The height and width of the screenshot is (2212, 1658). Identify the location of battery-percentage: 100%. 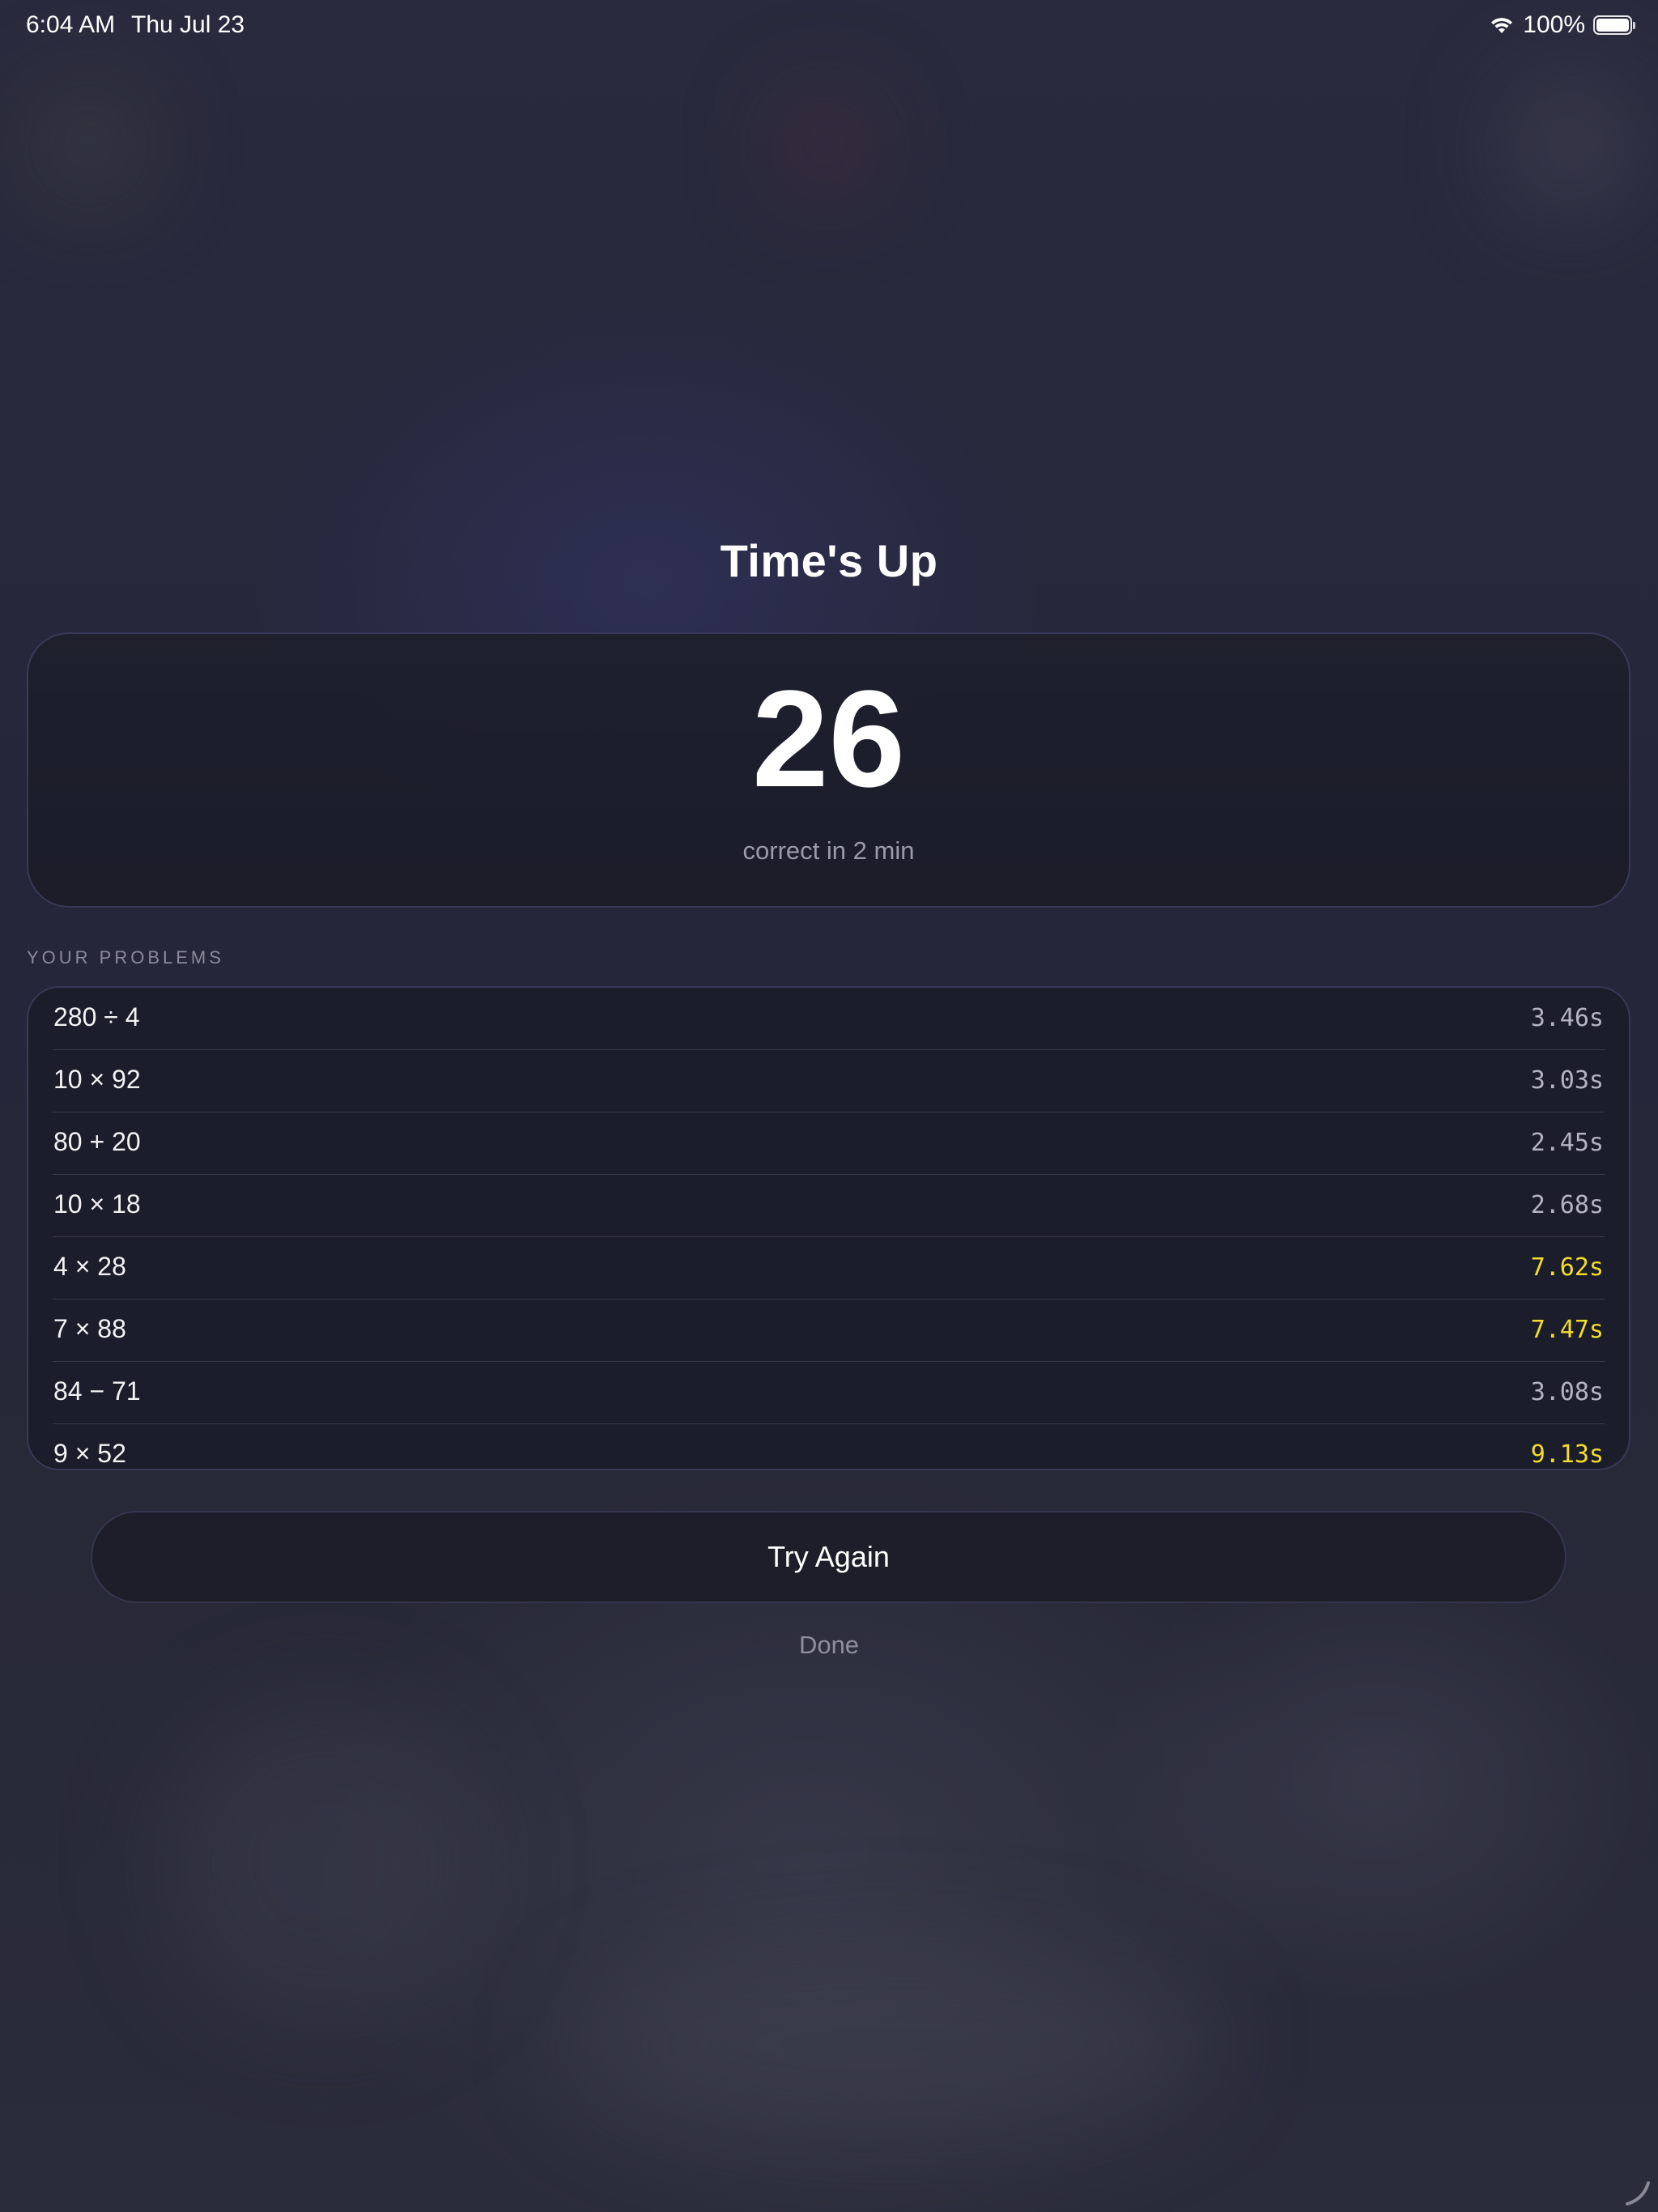
(1554, 25).